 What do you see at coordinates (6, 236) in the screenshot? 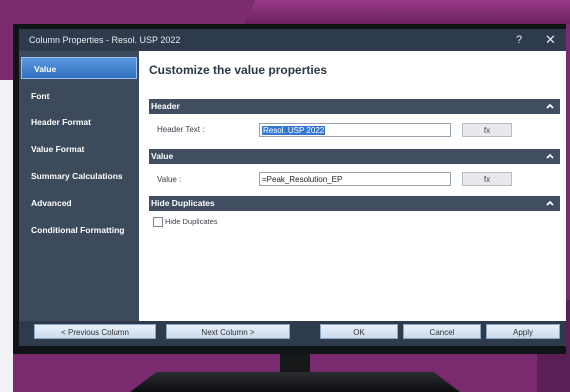
I see `background-left-strip` at bounding box center [6, 236].